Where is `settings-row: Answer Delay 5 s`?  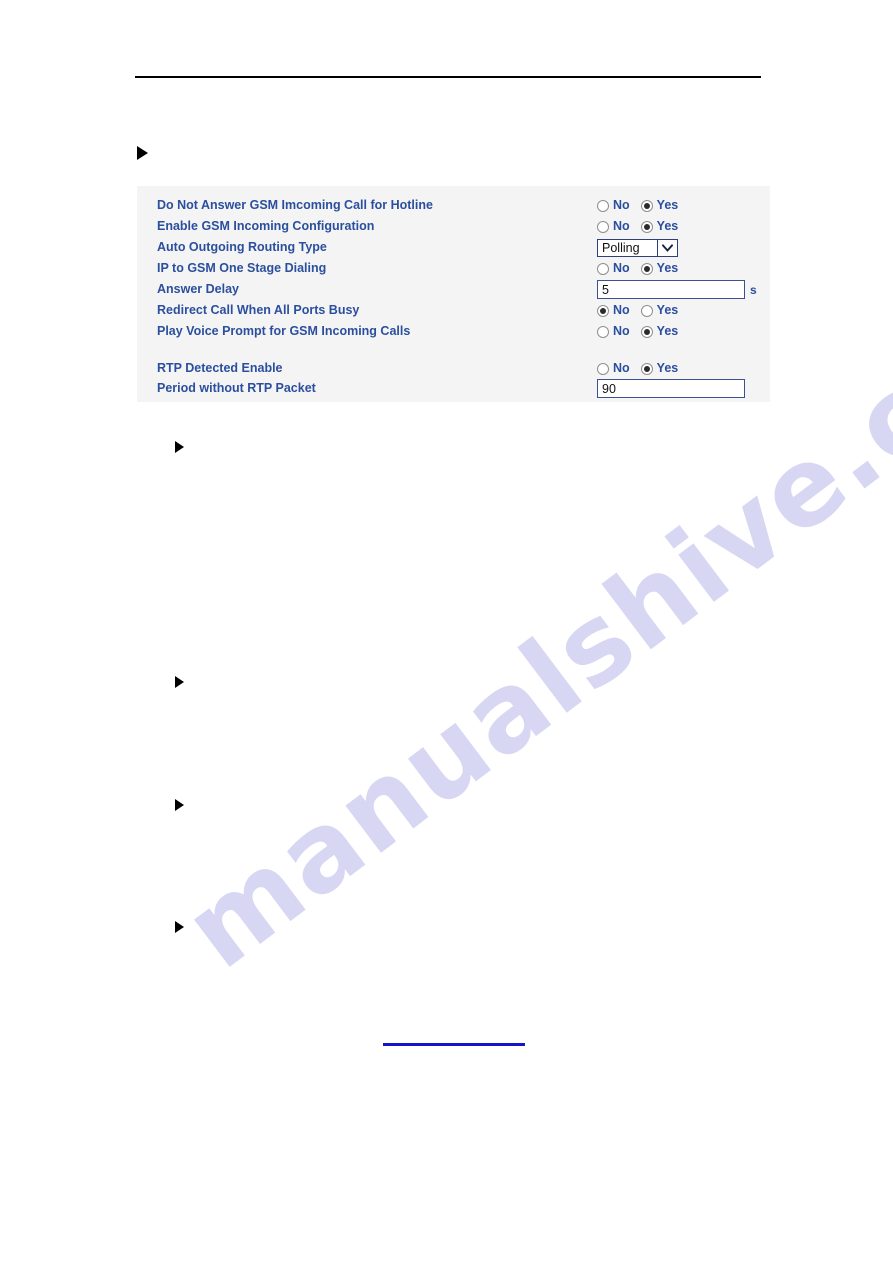
settings-row: Answer Delay 5 s is located at coordinates (453, 289).